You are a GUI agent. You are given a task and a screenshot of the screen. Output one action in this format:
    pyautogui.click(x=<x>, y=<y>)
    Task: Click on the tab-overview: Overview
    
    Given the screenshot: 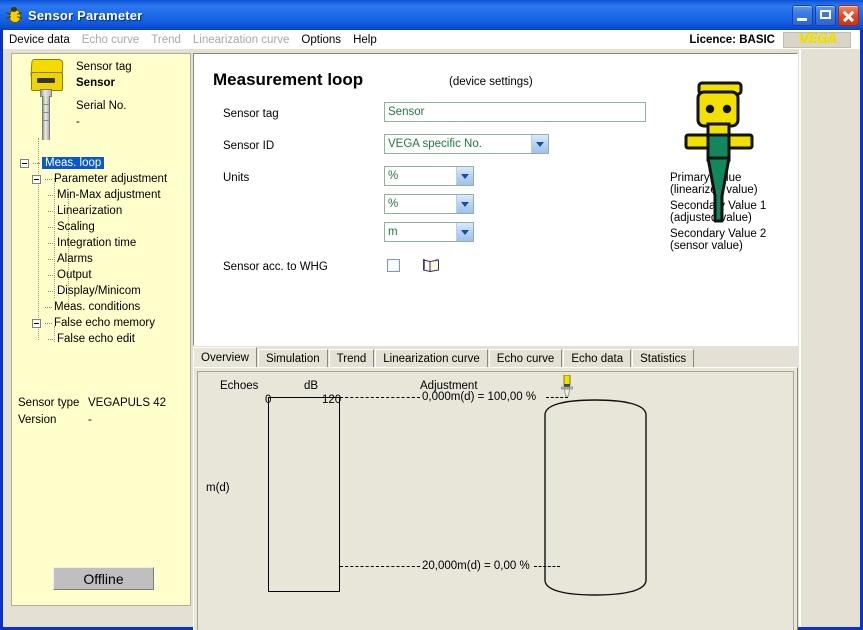 What is the action you would take?
    pyautogui.click(x=225, y=357)
    